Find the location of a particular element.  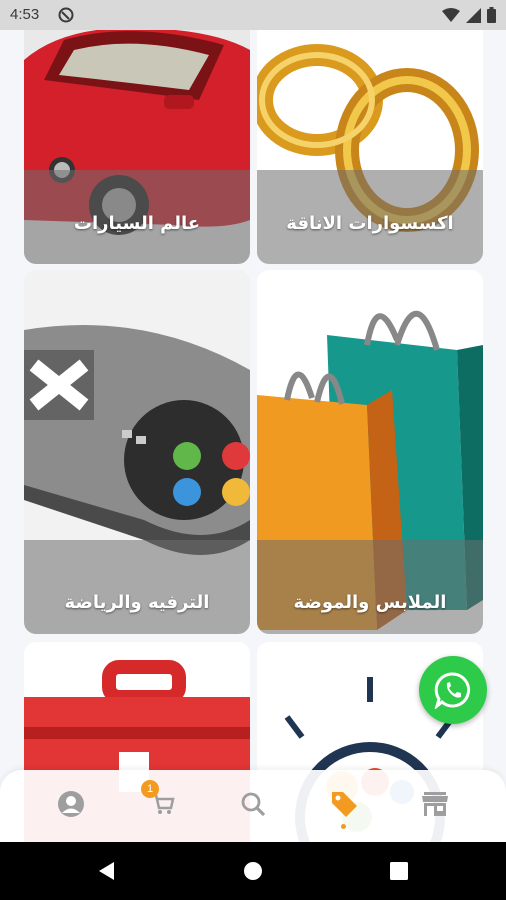

status-bar: 4:53 is located at coordinates (253, 15).